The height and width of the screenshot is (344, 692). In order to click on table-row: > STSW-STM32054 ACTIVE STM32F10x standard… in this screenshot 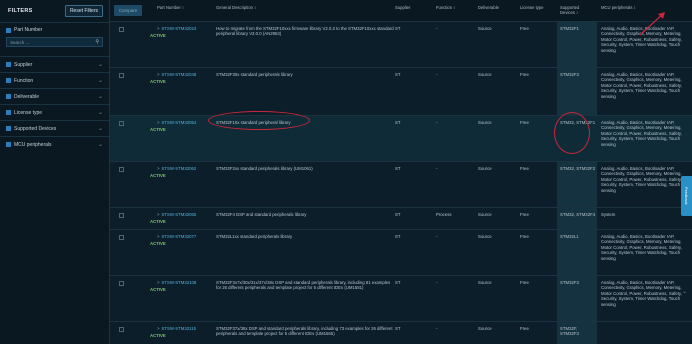, I will do `click(401, 139)`.